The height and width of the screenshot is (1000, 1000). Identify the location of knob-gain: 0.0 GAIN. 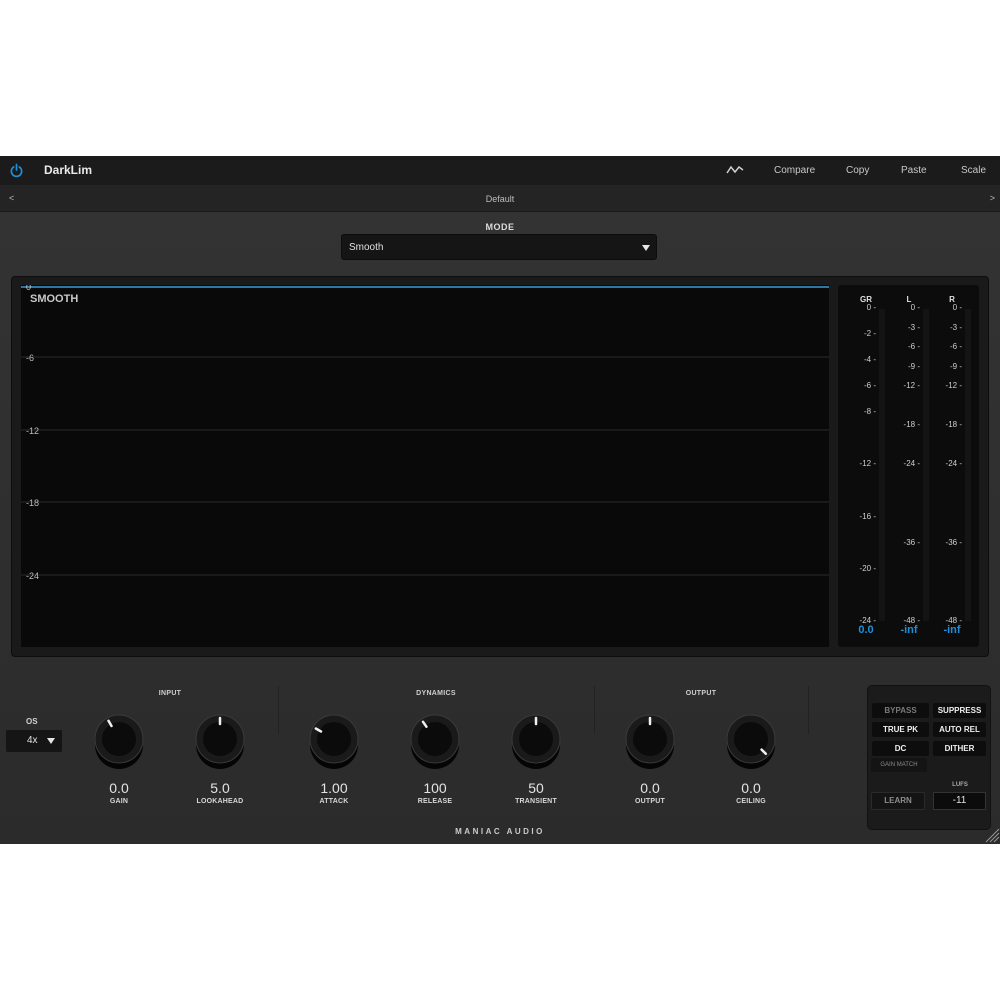
(119, 762).